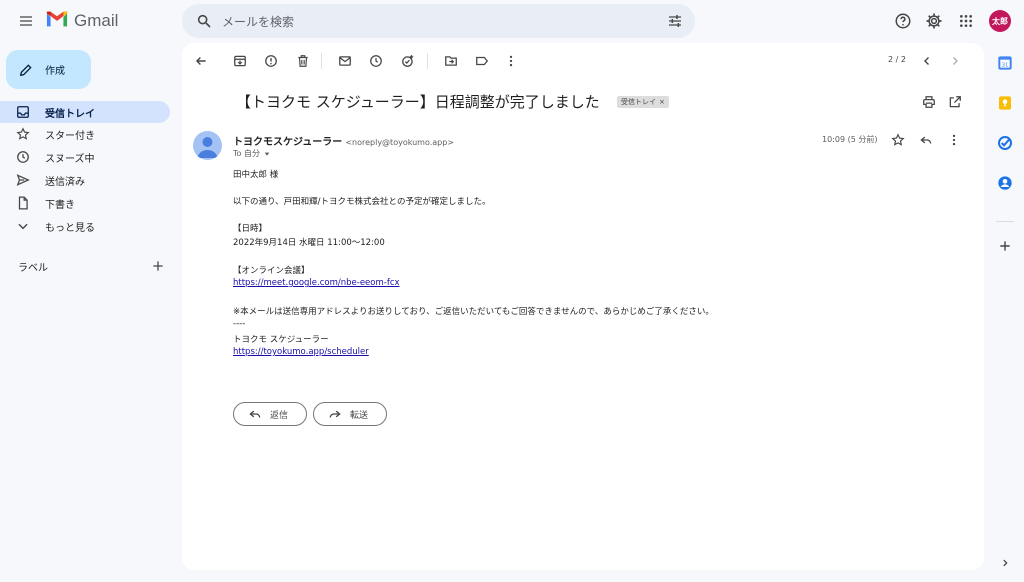  I want to click on apps-grid-icon, so click(966, 21).